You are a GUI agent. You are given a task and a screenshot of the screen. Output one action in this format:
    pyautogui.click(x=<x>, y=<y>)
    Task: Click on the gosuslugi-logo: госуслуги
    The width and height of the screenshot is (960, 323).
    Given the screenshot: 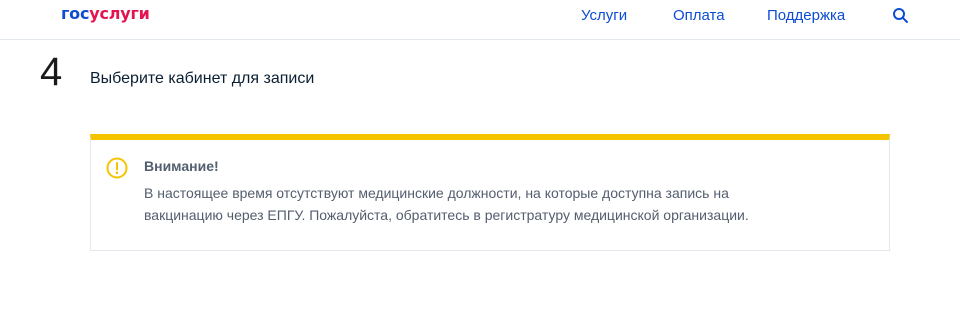 What is the action you would take?
    pyautogui.click(x=105, y=13)
    